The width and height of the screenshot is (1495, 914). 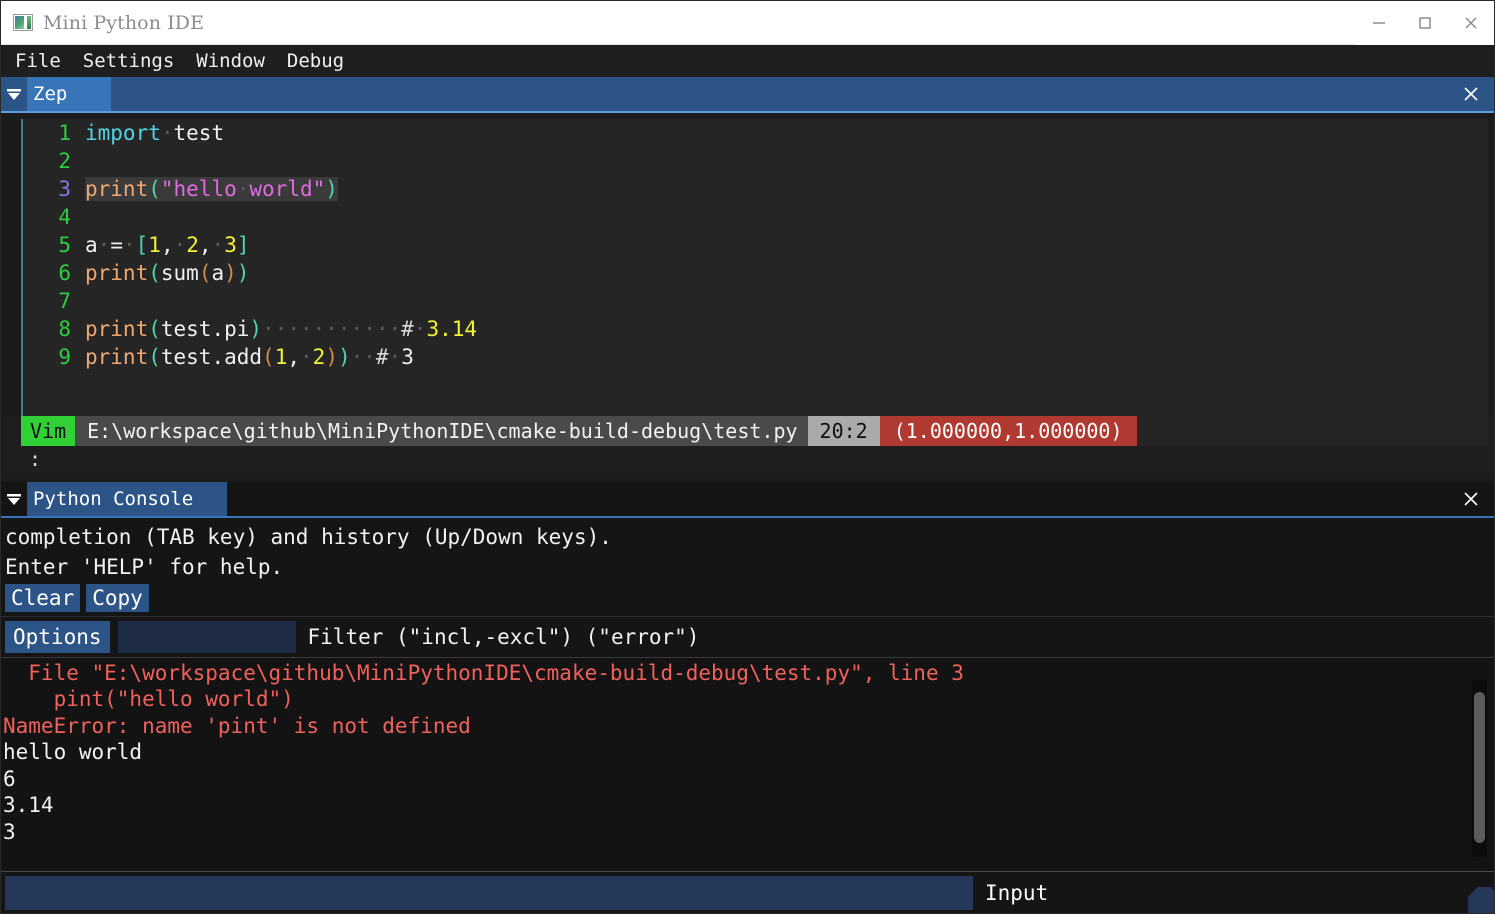 What do you see at coordinates (747, 598) in the screenshot?
I see `console-button-row: Clear Copy` at bounding box center [747, 598].